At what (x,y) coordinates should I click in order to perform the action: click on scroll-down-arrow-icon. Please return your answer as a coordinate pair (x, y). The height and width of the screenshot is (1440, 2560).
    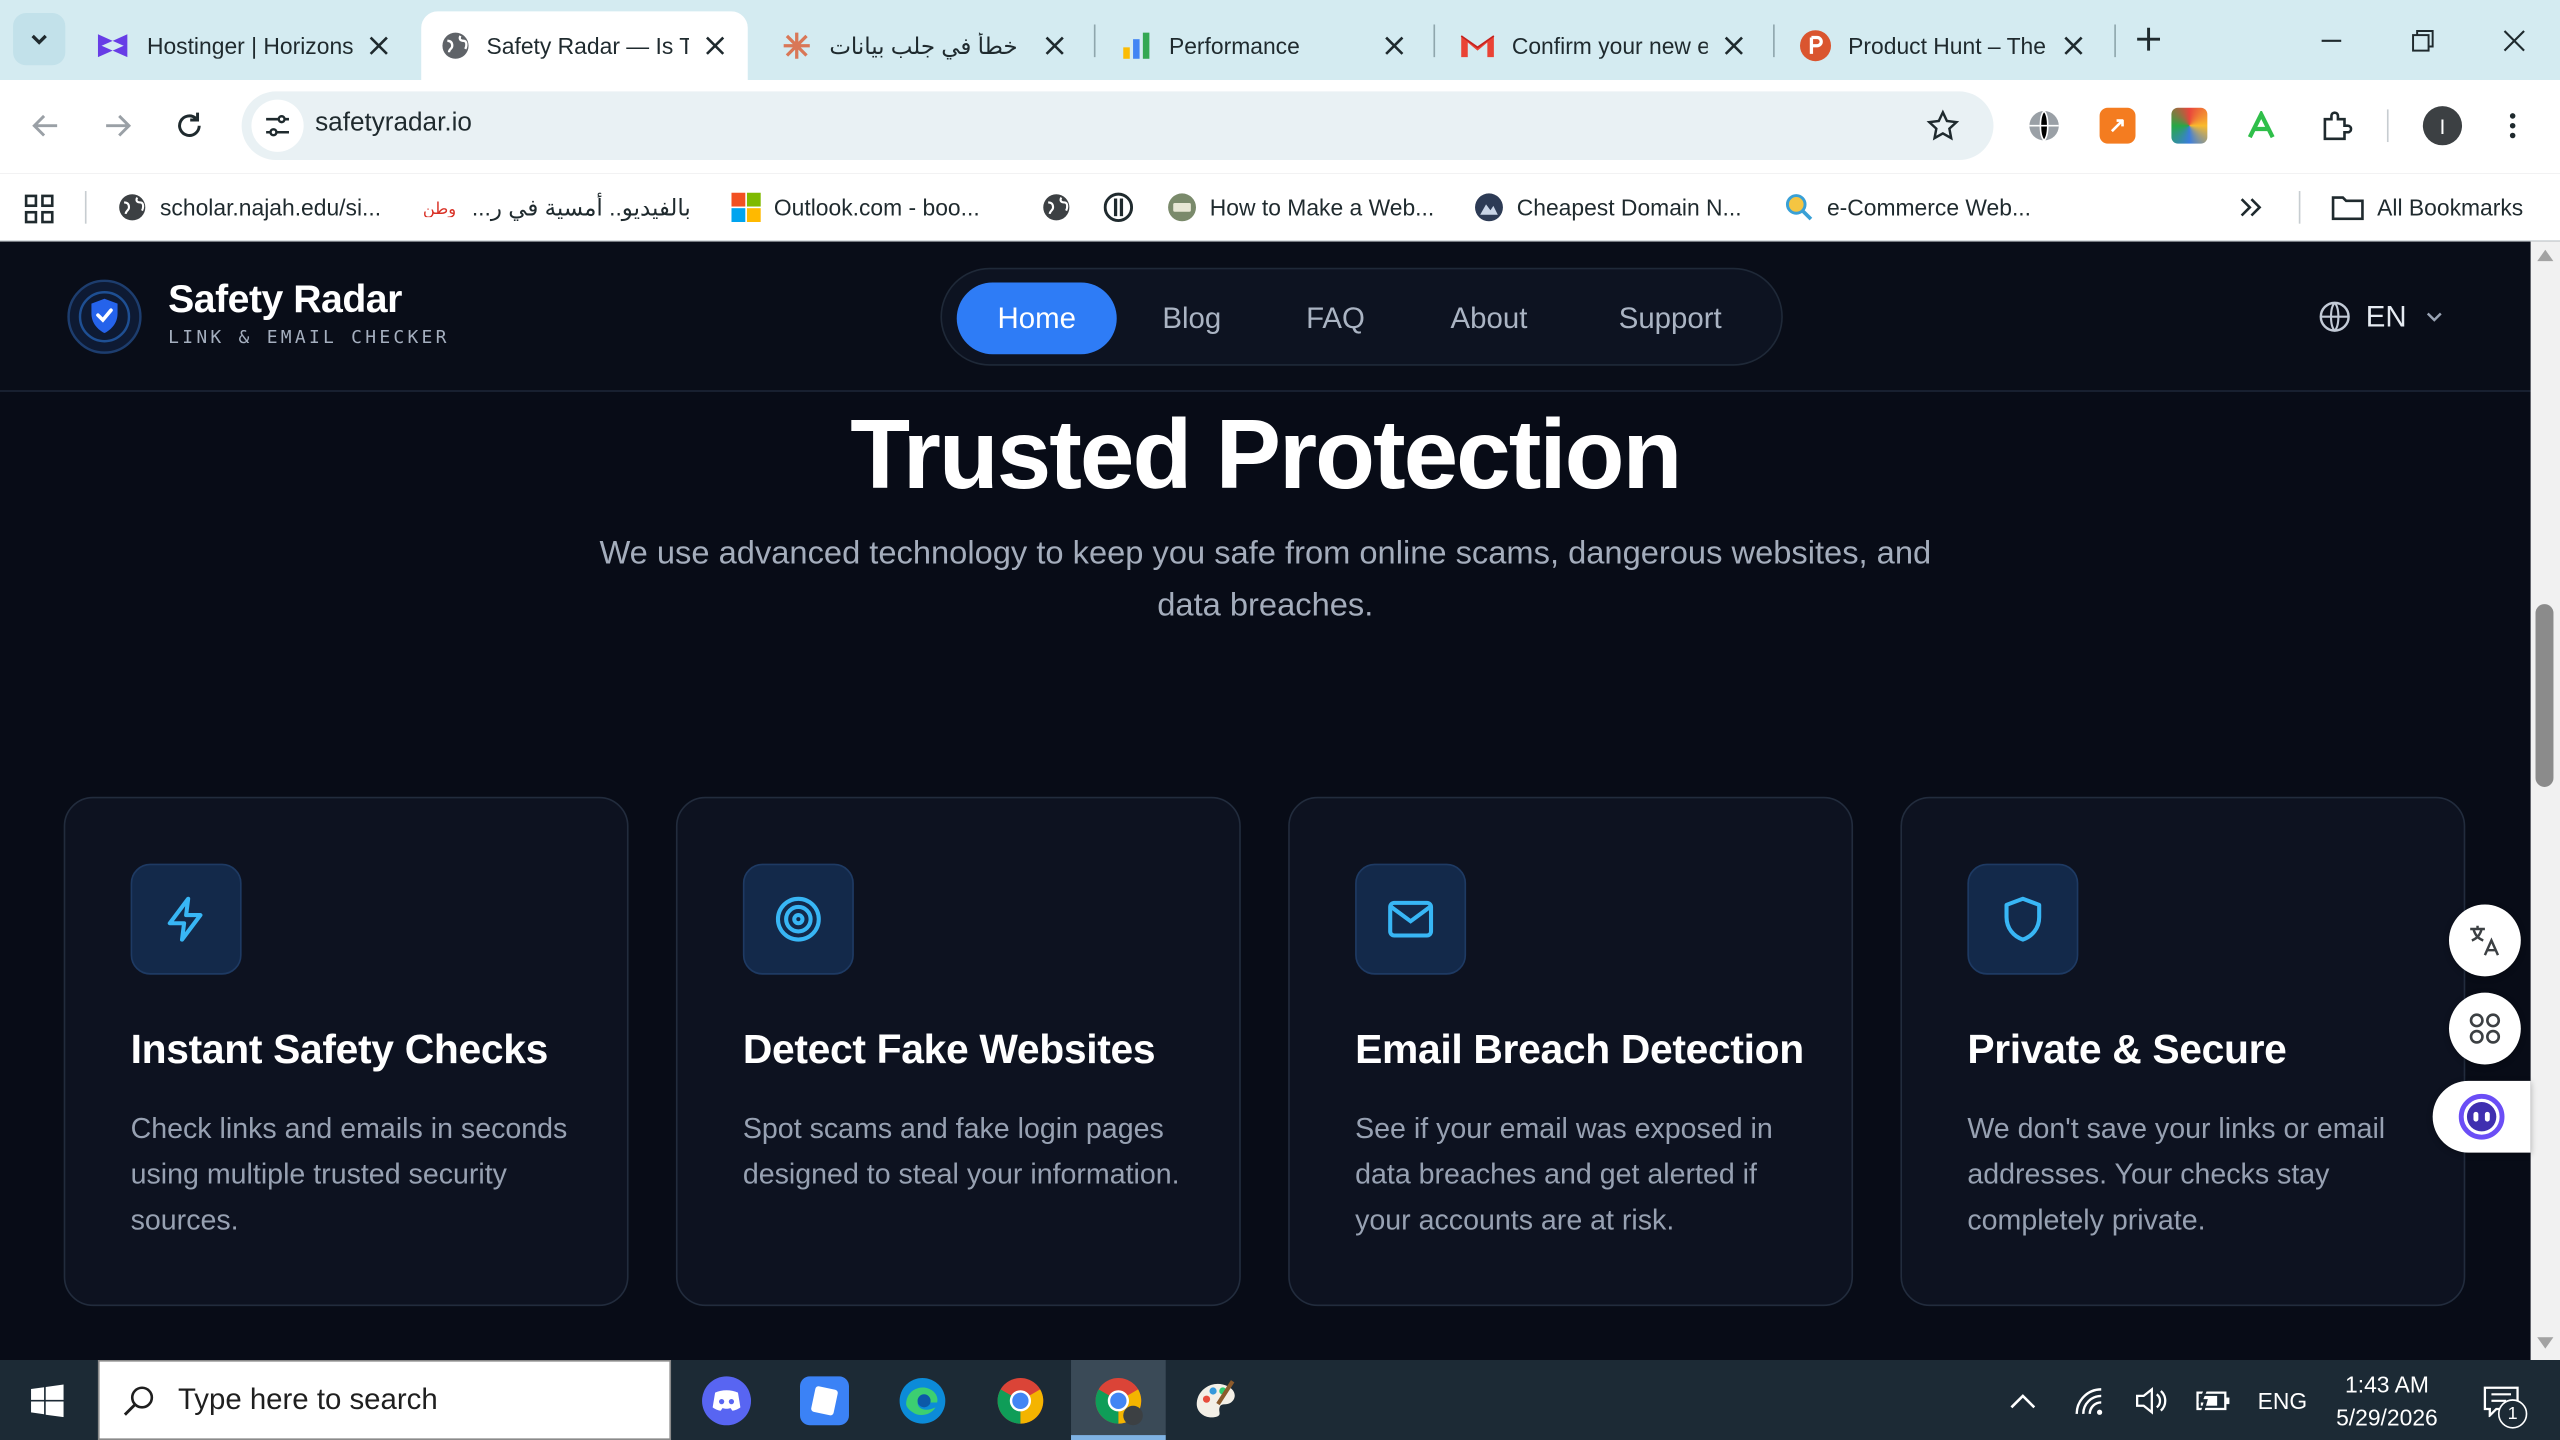
    Looking at the image, I should click on (2545, 1343).